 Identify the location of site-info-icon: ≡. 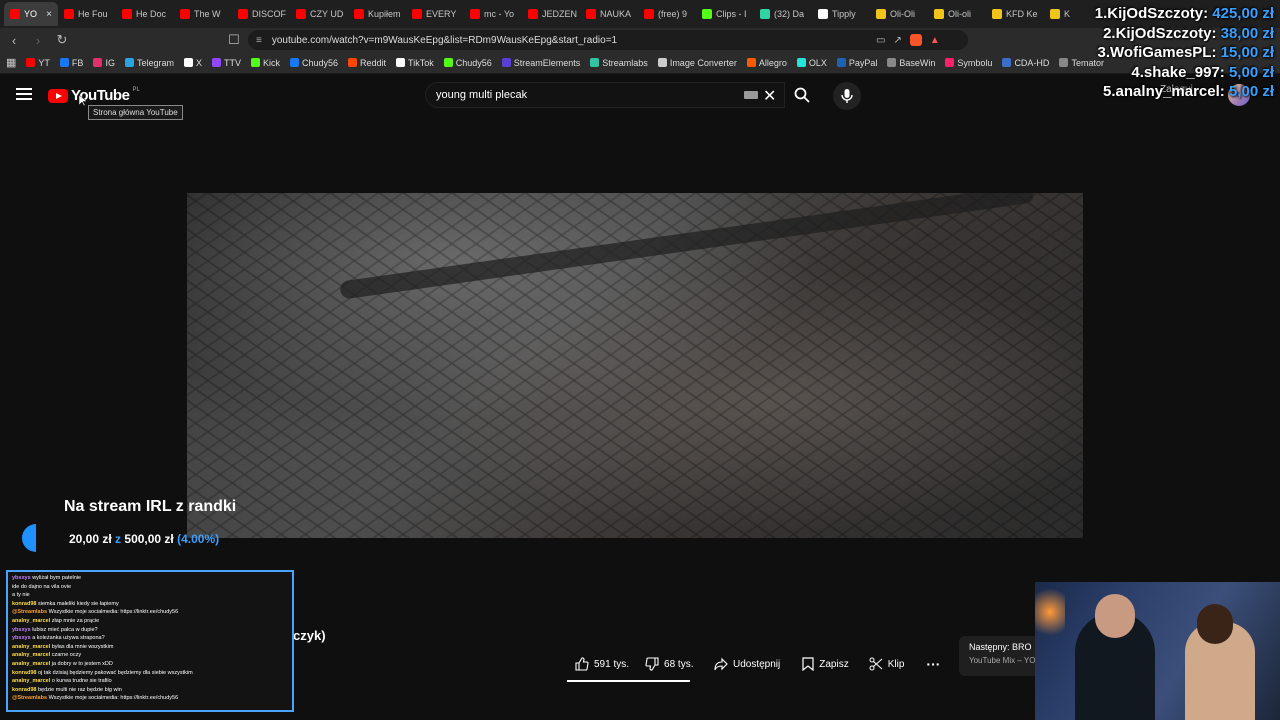
(259, 40).